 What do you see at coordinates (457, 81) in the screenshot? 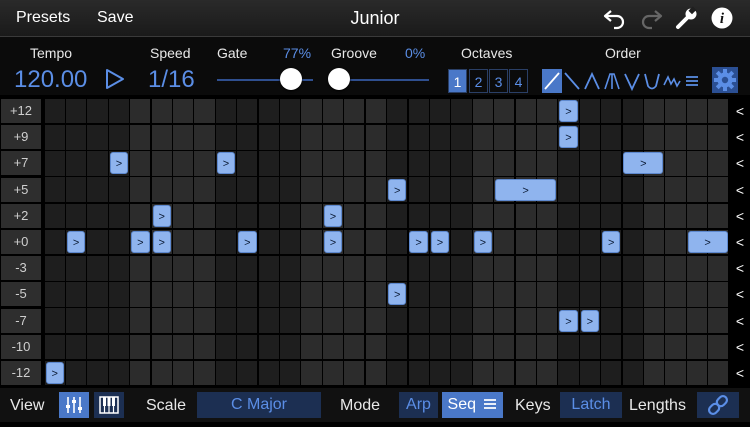
I see `octave-button-1: 1` at bounding box center [457, 81].